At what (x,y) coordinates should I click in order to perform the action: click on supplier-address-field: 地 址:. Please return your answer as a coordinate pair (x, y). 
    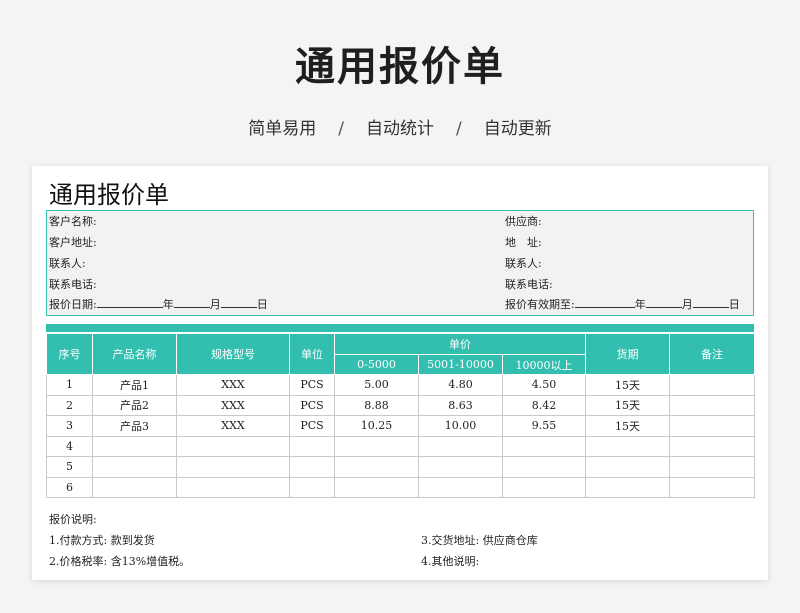
    Looking at the image, I should click on (523, 242).